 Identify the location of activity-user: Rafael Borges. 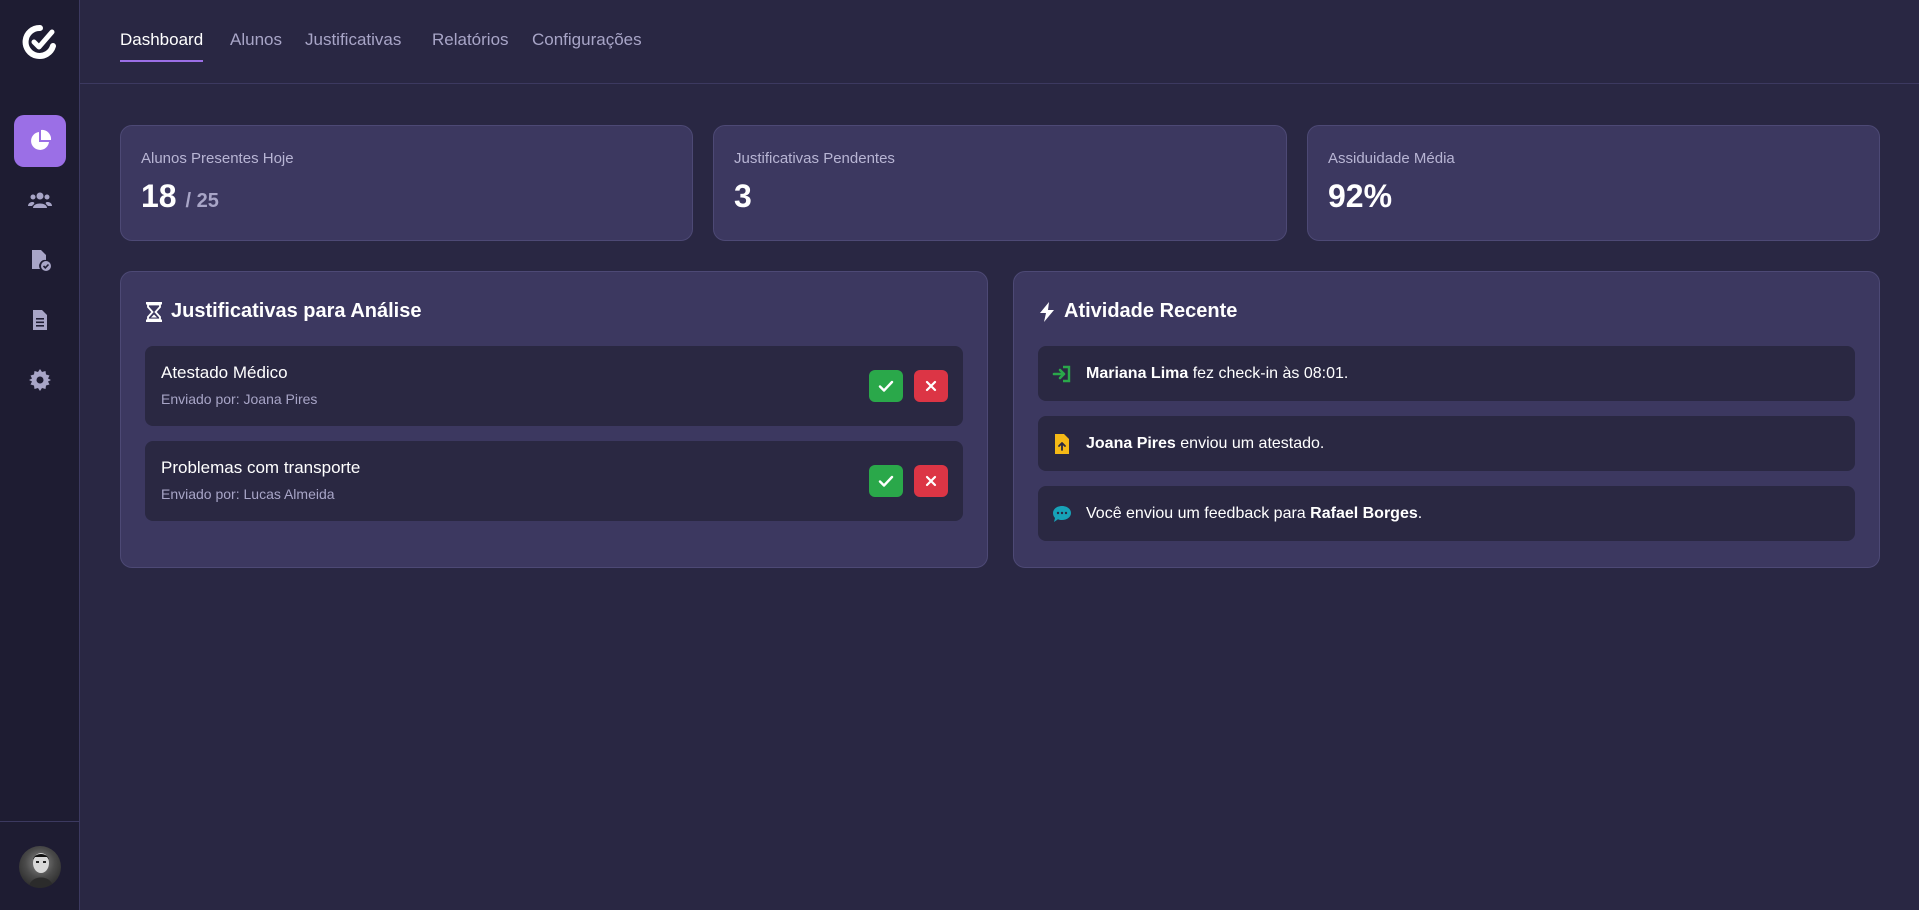
(1364, 513).